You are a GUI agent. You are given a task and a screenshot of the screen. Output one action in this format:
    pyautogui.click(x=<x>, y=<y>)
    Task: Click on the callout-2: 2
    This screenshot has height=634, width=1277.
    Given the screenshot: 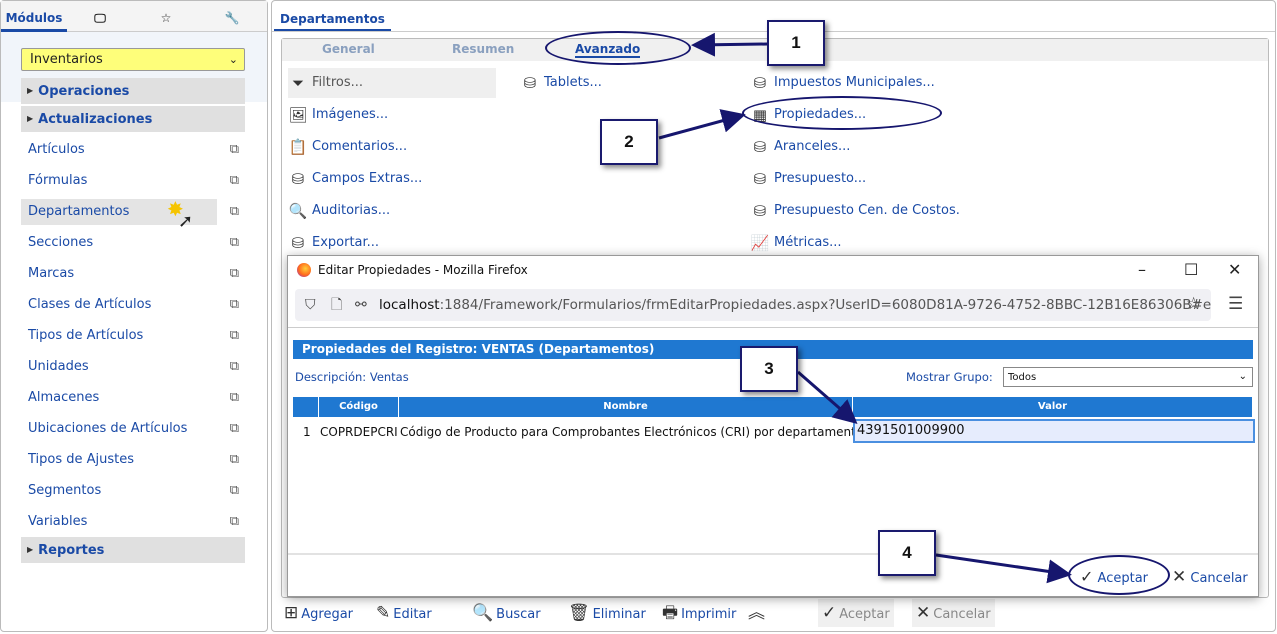 What is the action you would take?
    pyautogui.click(x=629, y=142)
    